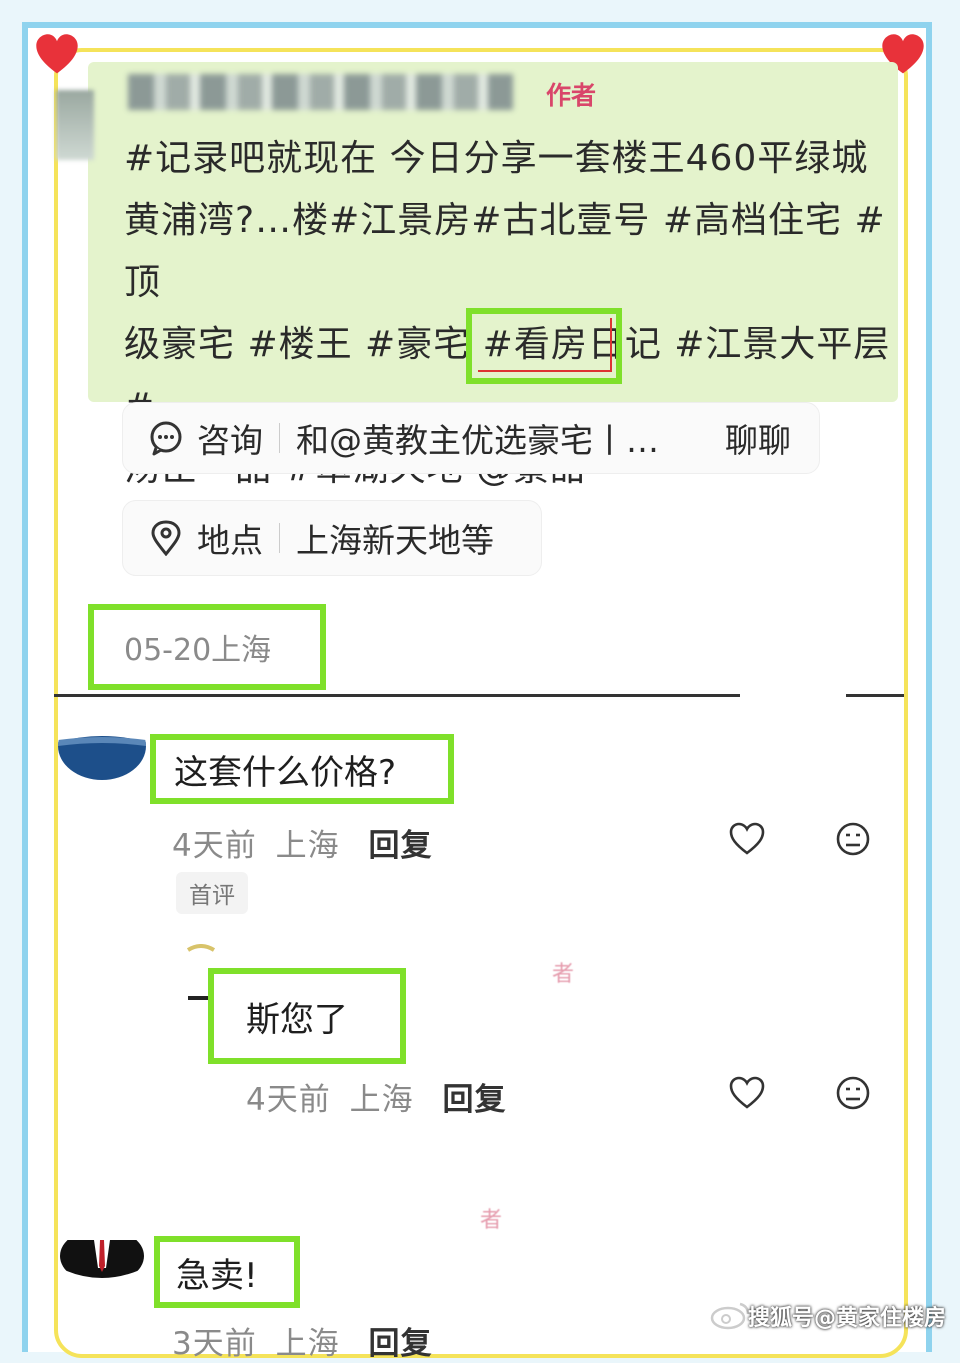 This screenshot has height=1363, width=960. Describe the element at coordinates (302, 769) in the screenshot. I see `comment-text: 这套什么价格?` at that location.